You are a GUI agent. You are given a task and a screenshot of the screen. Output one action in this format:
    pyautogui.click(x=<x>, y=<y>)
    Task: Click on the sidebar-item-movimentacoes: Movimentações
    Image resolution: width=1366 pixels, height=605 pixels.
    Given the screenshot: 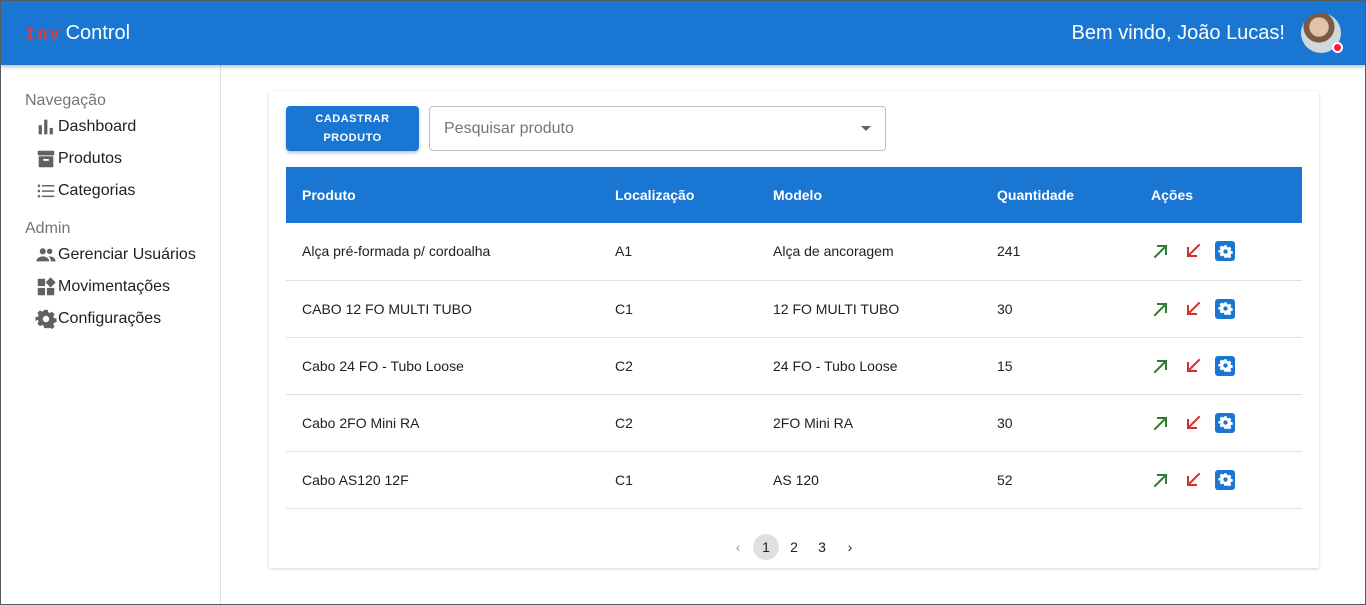 What is the action you would take?
    pyautogui.click(x=110, y=287)
    